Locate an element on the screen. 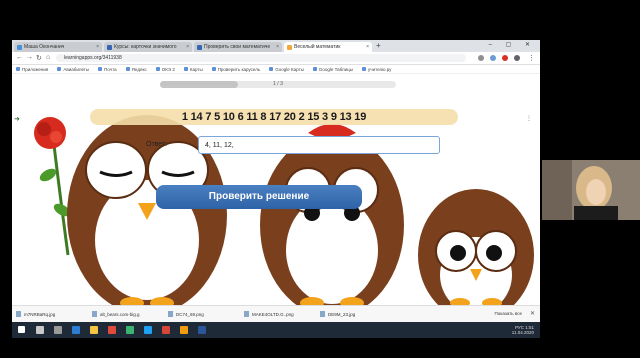  task-progress-text: 1 / 3 is located at coordinates (278, 84).